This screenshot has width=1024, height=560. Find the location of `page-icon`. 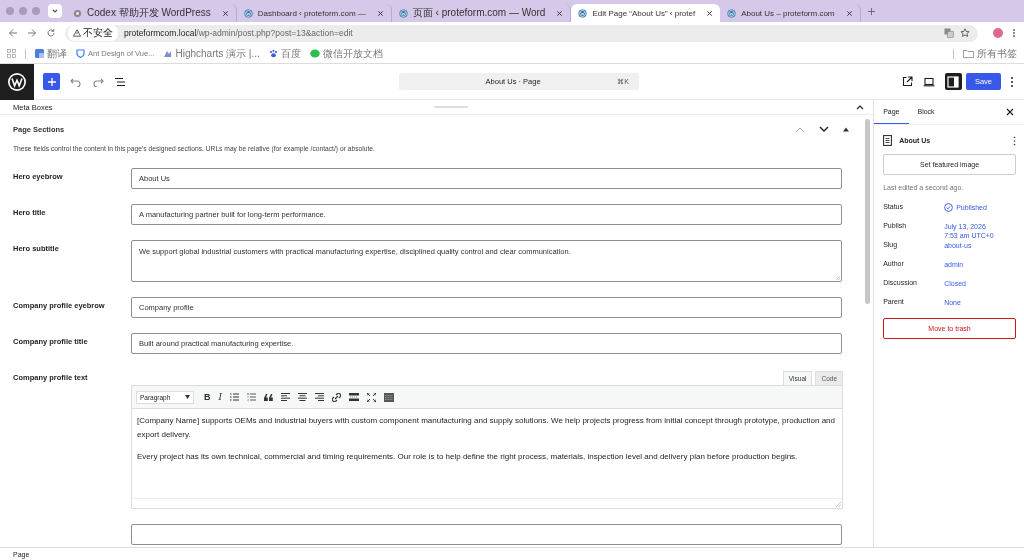

page-icon is located at coordinates (888, 140).